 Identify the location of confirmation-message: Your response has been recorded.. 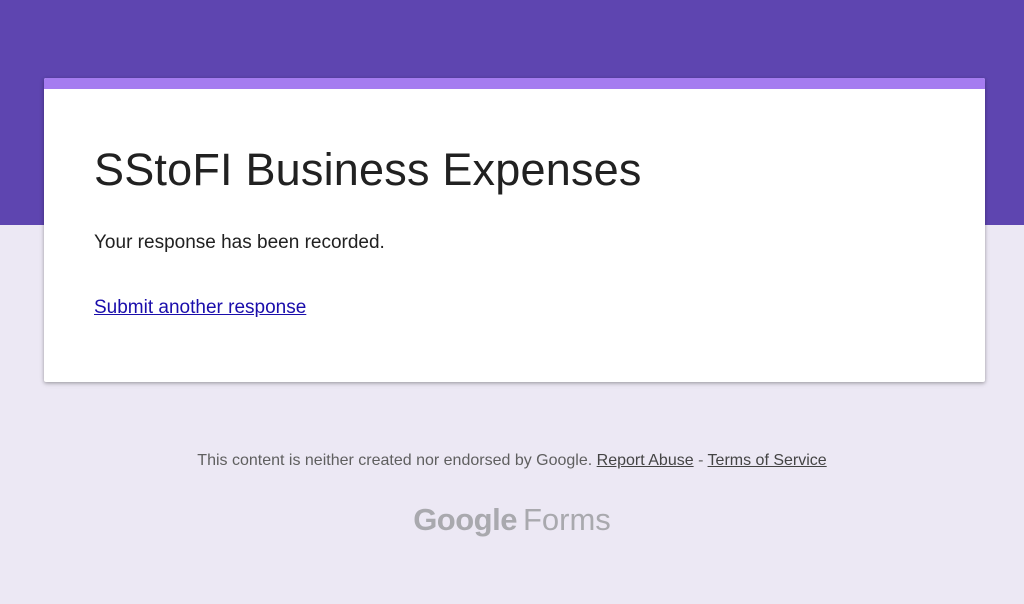
(239, 242).